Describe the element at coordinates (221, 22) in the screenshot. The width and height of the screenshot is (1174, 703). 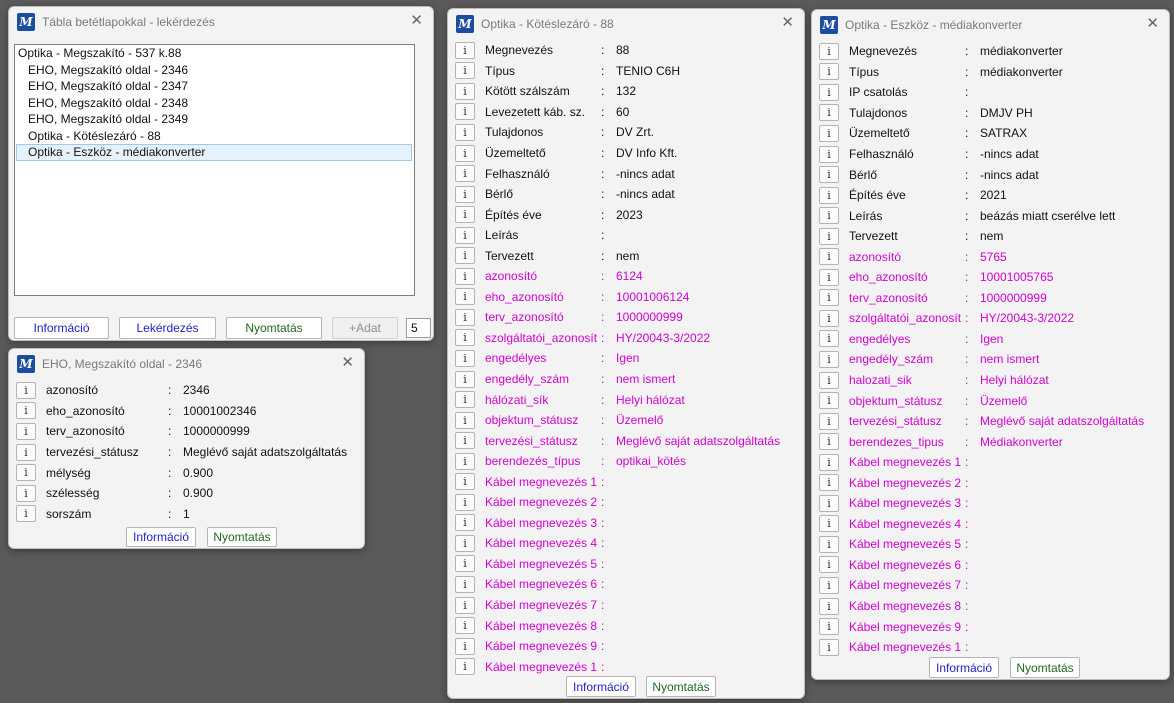
I see `title-bar: M Tábla betétlapokkal - lekérdezés ✕` at that location.